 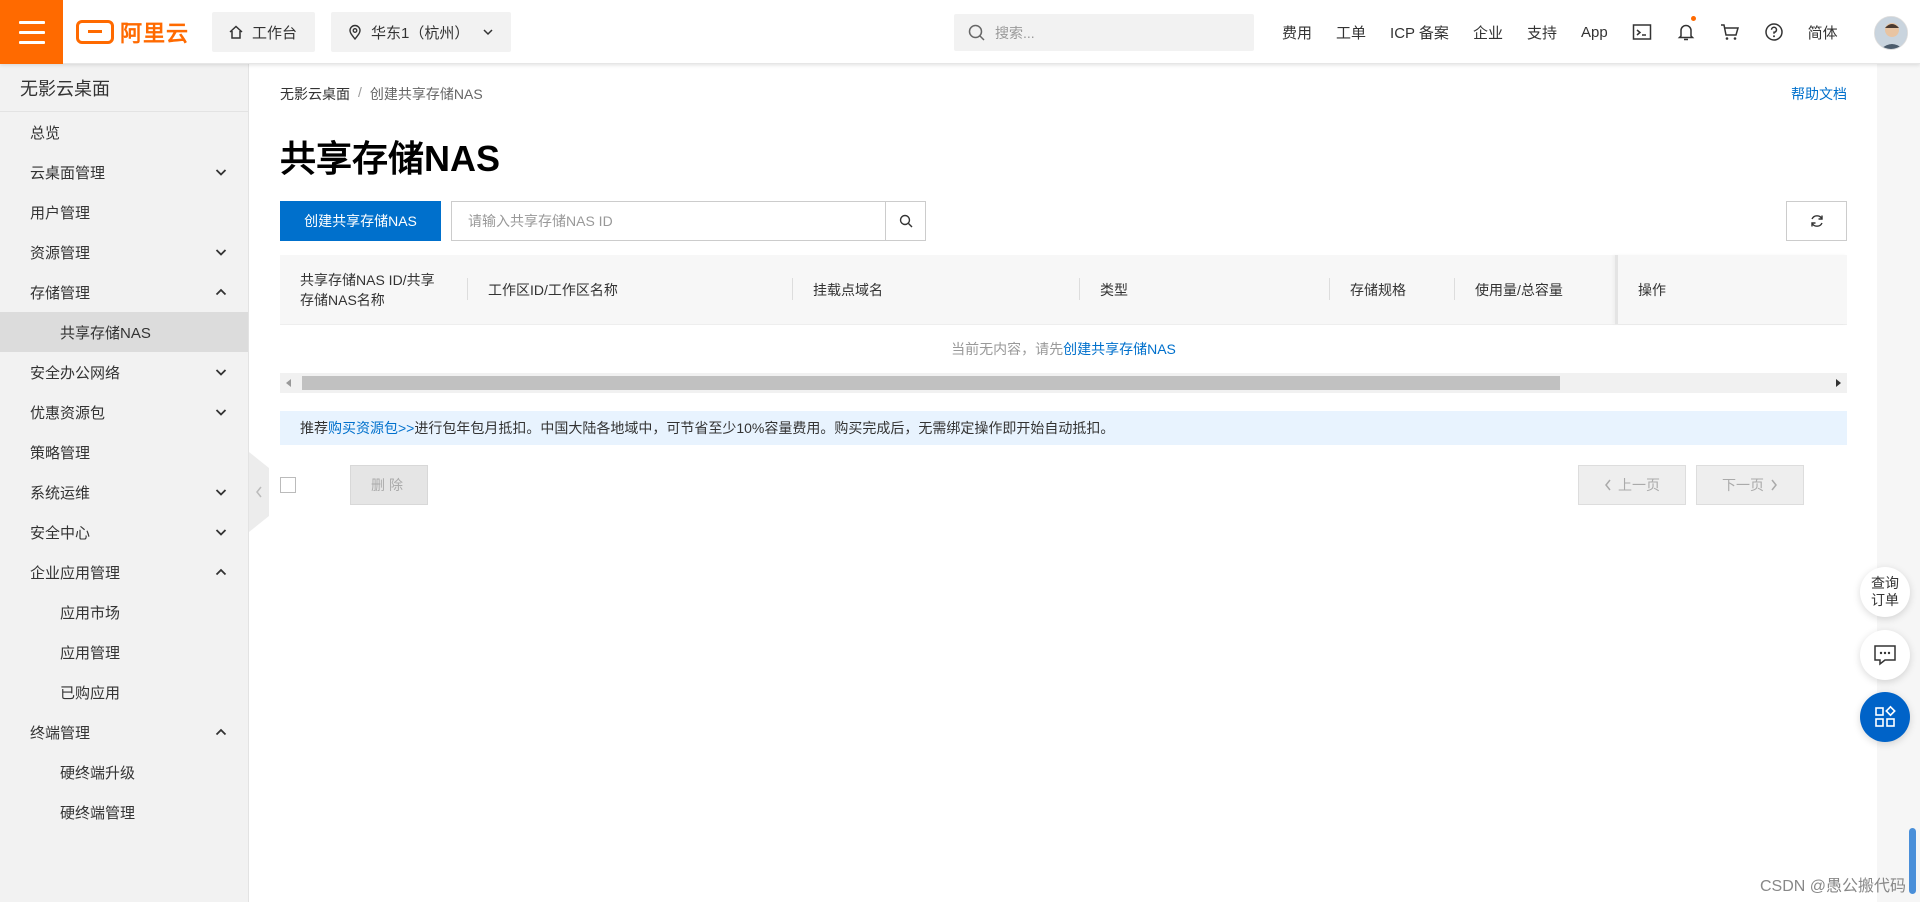 I want to click on sidebar-item-label: 企业应用管理, so click(x=75, y=573).